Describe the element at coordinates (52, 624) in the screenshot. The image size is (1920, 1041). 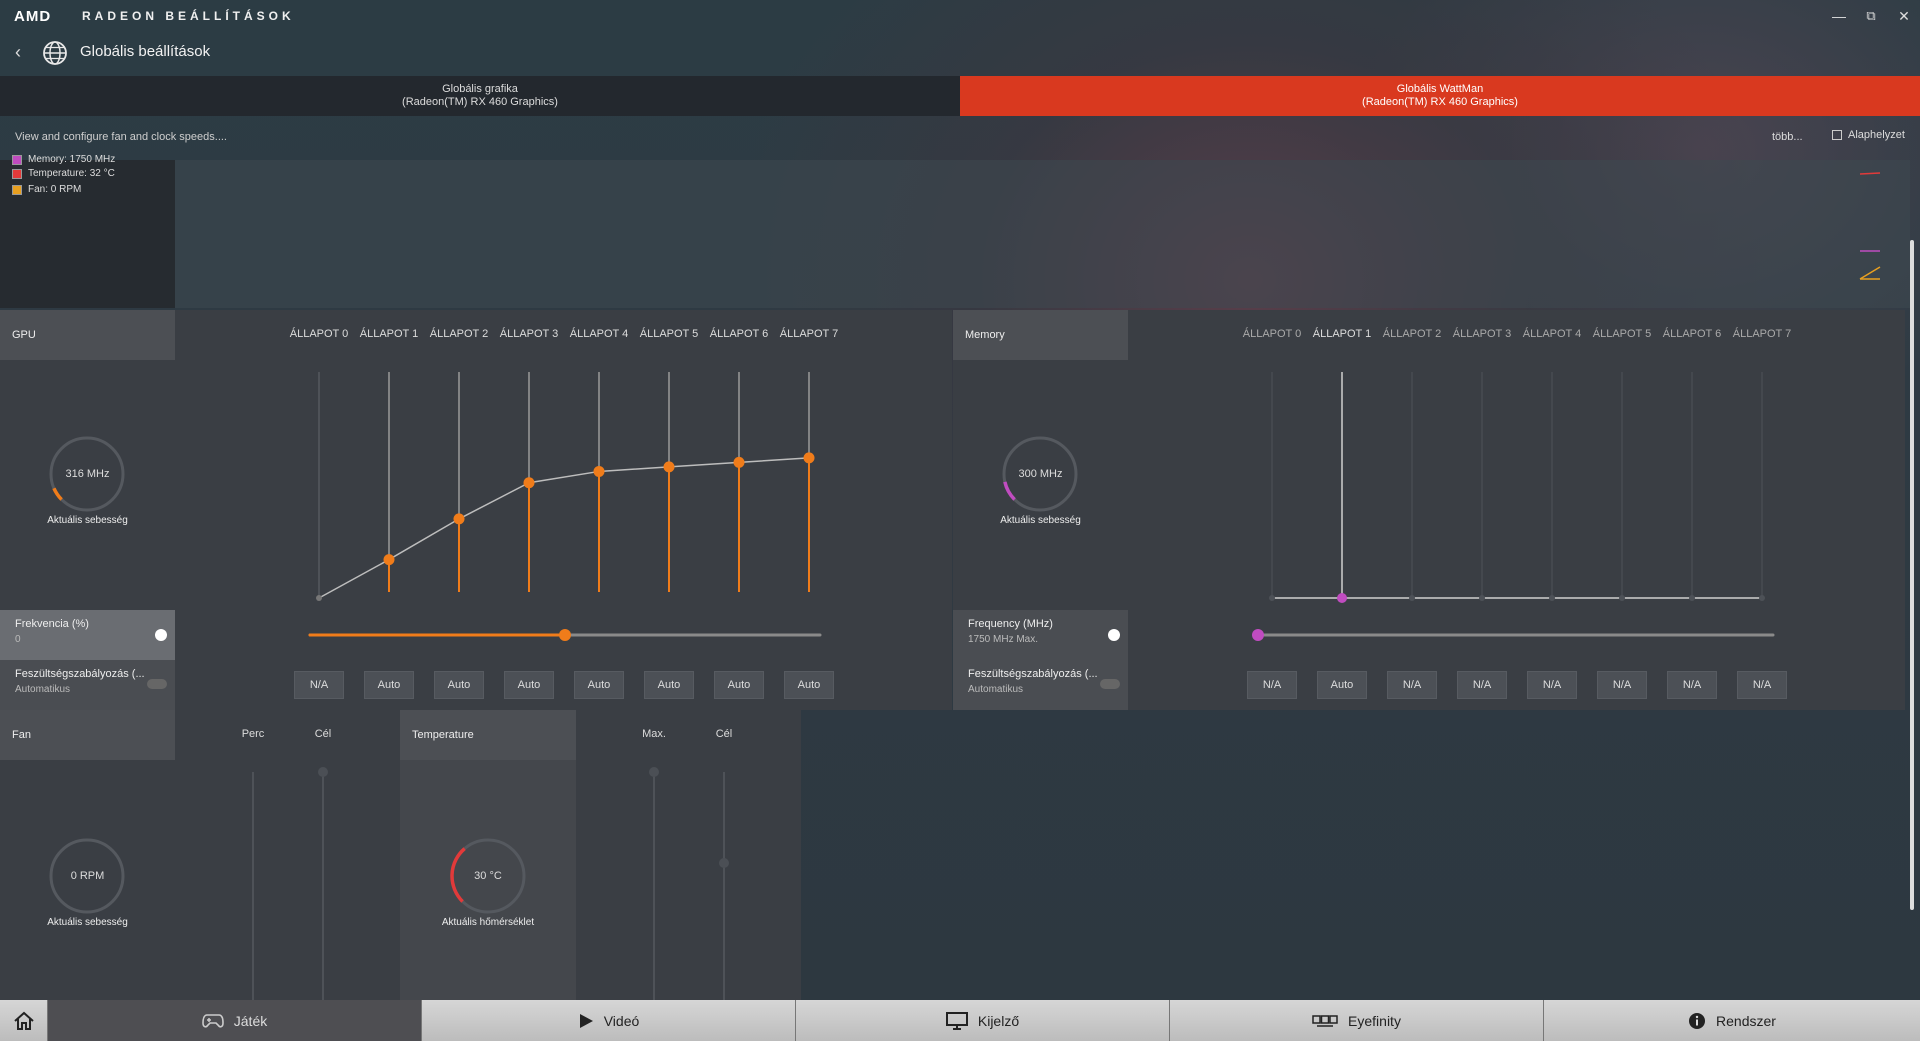
I see `control-label: Frekvencia (%)` at that location.